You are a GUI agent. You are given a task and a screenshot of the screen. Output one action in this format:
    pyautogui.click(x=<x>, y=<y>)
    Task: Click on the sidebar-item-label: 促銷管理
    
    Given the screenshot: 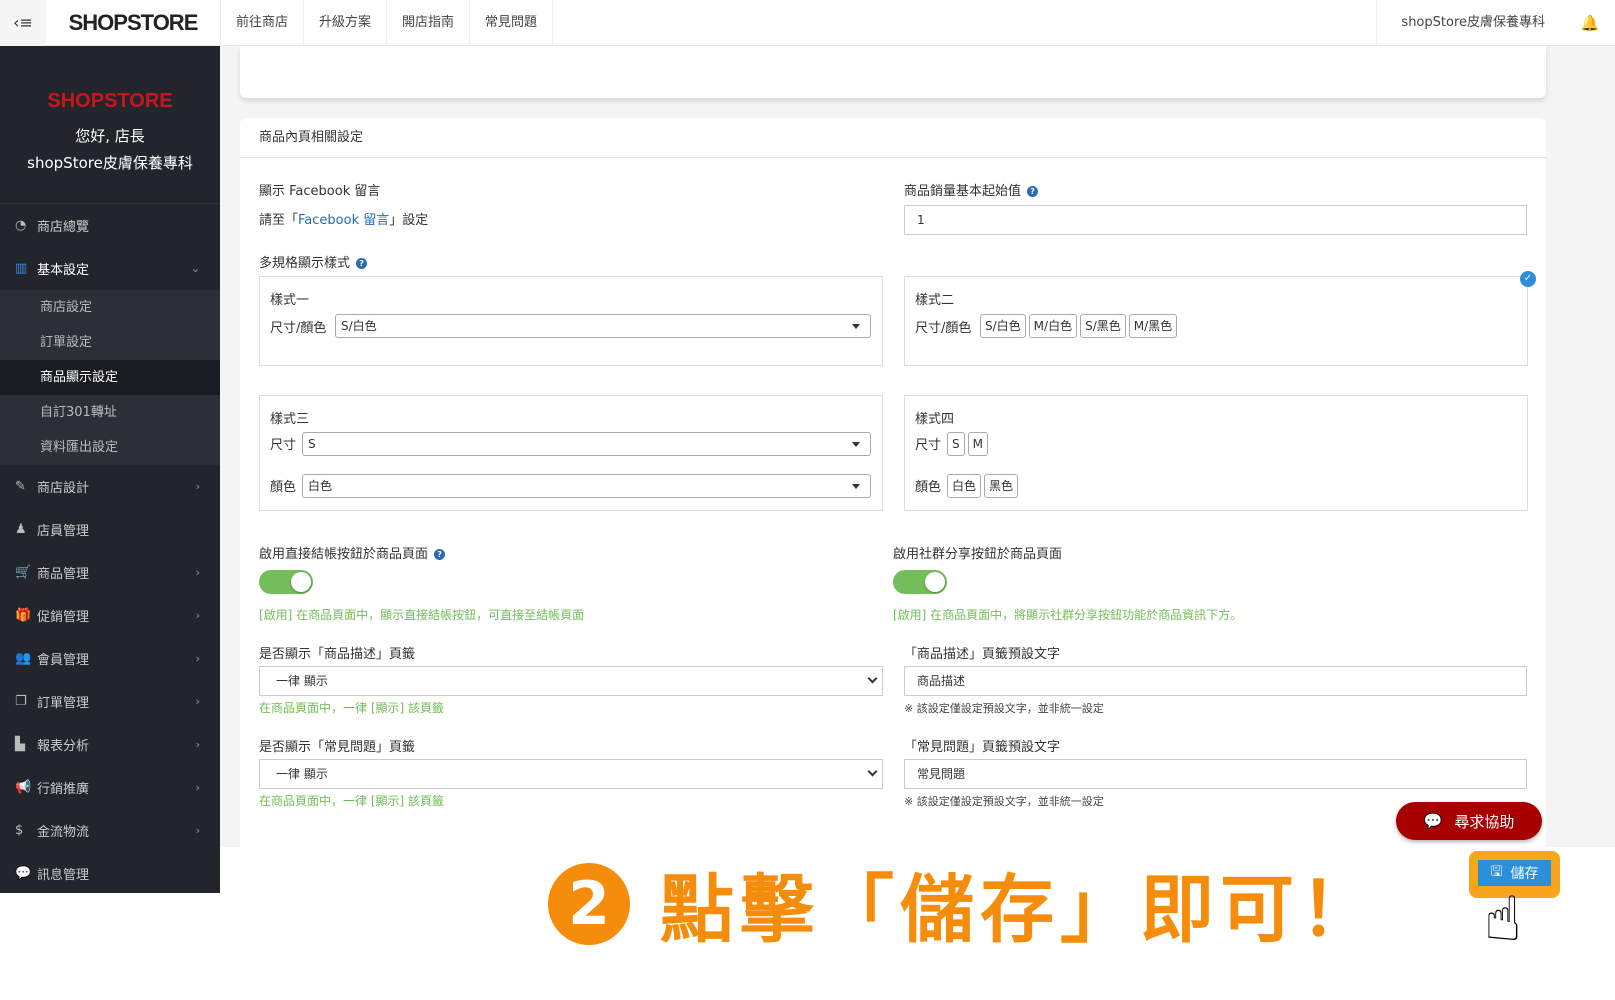 What is the action you would take?
    pyautogui.click(x=63, y=617)
    